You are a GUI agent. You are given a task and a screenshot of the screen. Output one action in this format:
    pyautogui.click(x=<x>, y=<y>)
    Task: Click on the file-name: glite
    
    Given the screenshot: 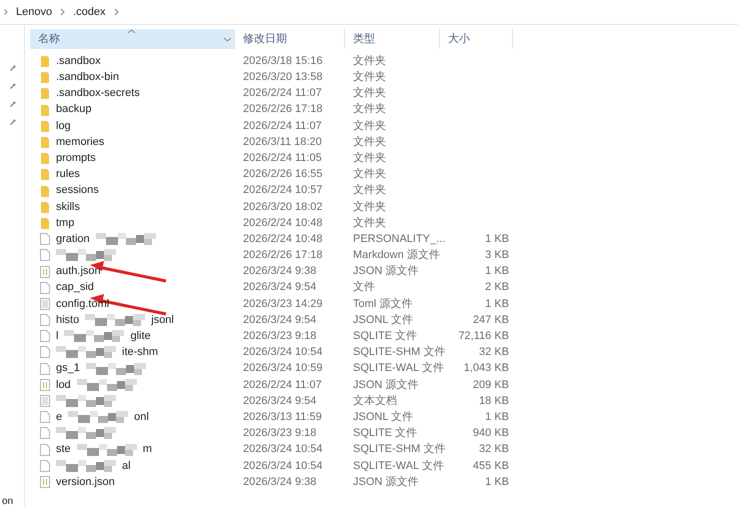 What is the action you would take?
    pyautogui.click(x=140, y=336)
    